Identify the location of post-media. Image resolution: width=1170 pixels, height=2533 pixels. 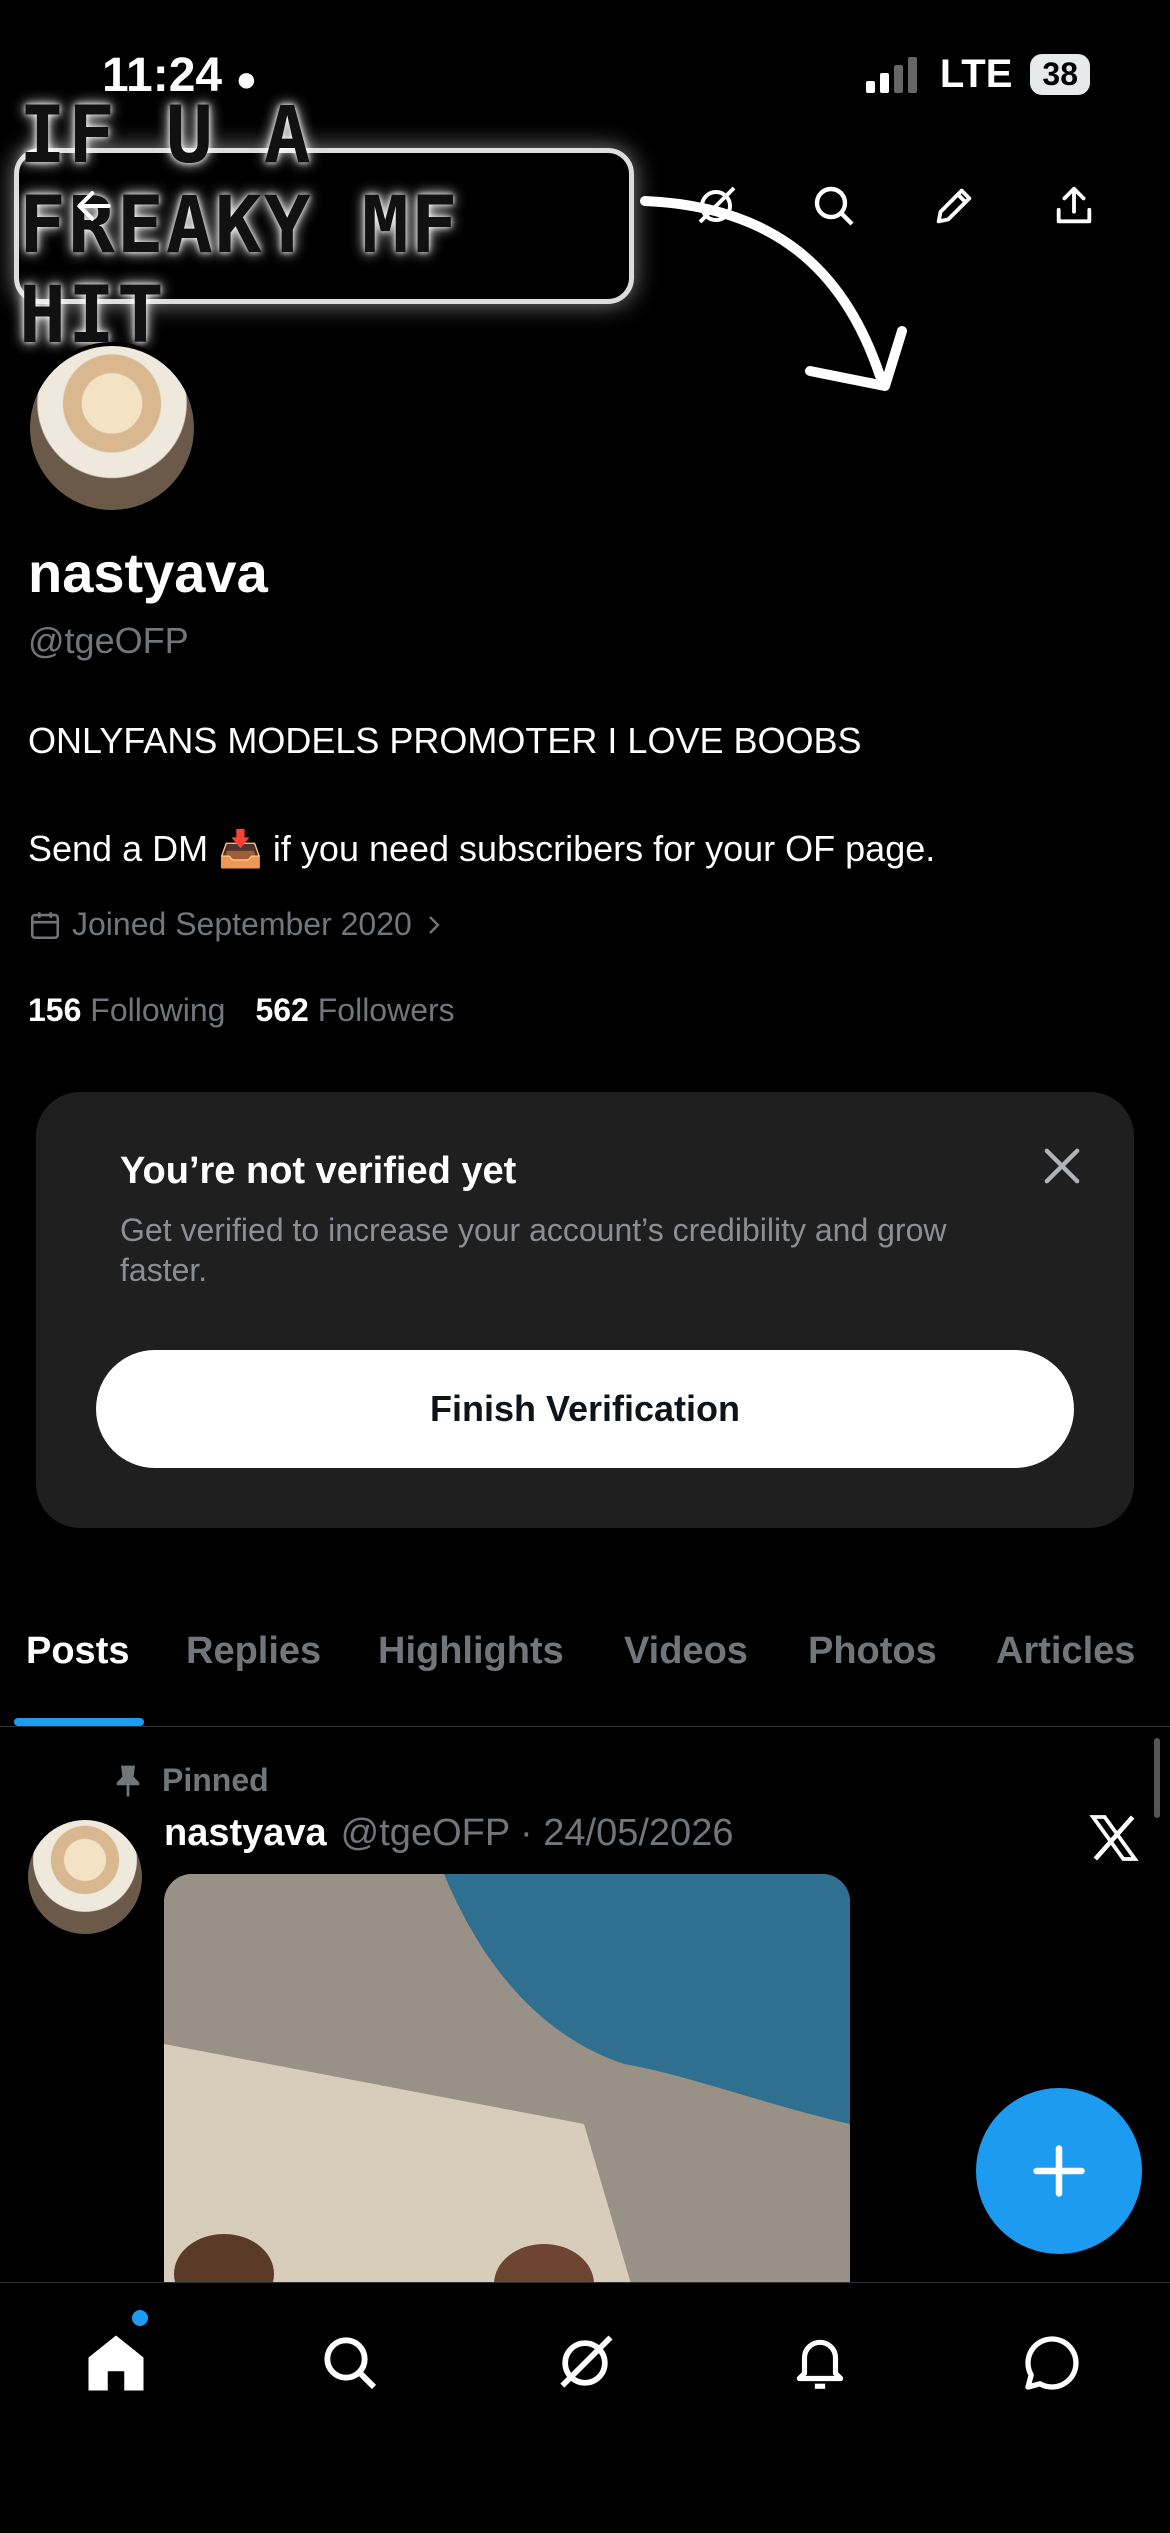
(507, 2084).